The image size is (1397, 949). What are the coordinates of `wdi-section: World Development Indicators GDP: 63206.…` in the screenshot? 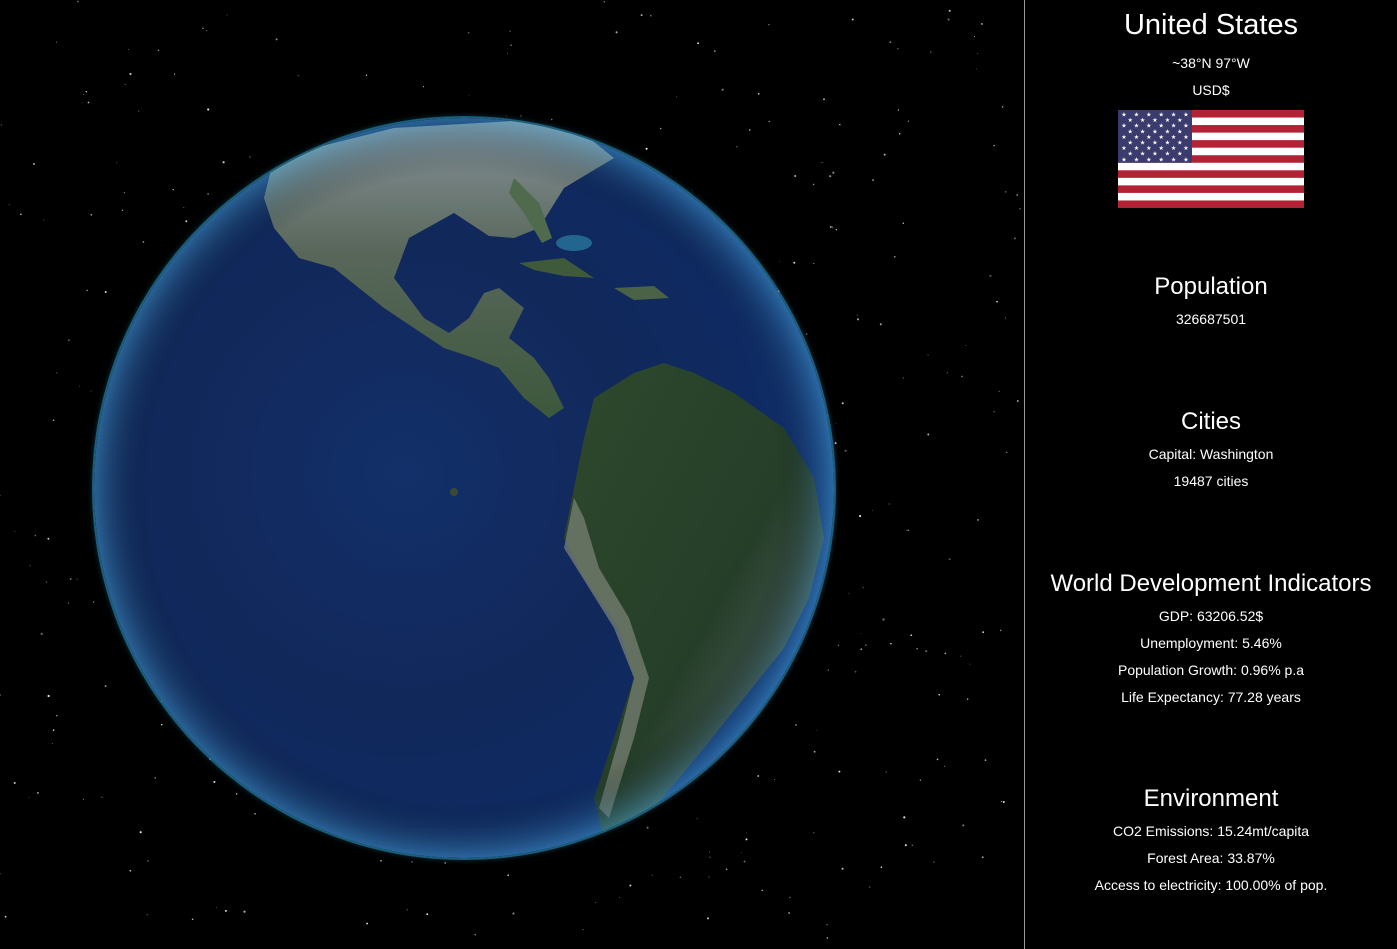 It's located at (1211, 640).